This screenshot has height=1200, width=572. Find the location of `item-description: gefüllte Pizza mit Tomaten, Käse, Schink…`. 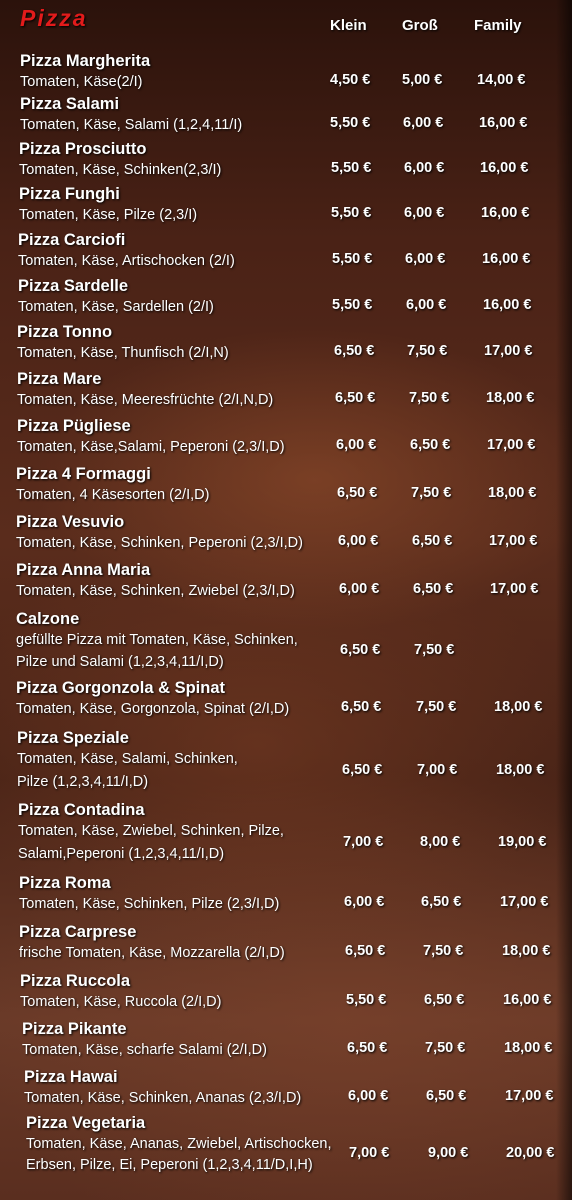

item-description: gefüllte Pizza mit Tomaten, Käse, Schink… is located at coordinates (157, 640).